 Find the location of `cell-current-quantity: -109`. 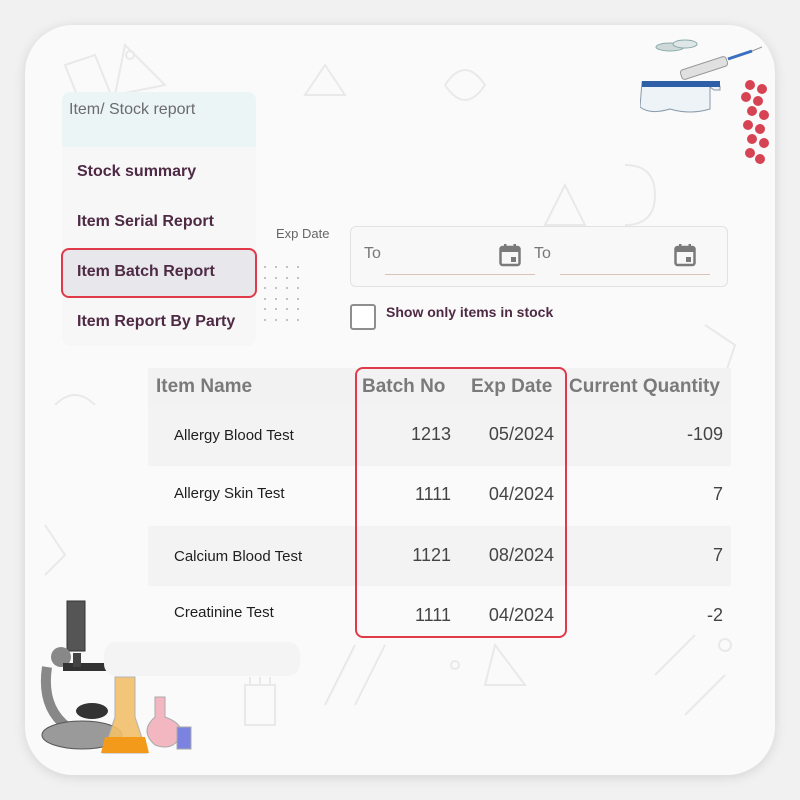

cell-current-quantity: -109 is located at coordinates (704, 434).